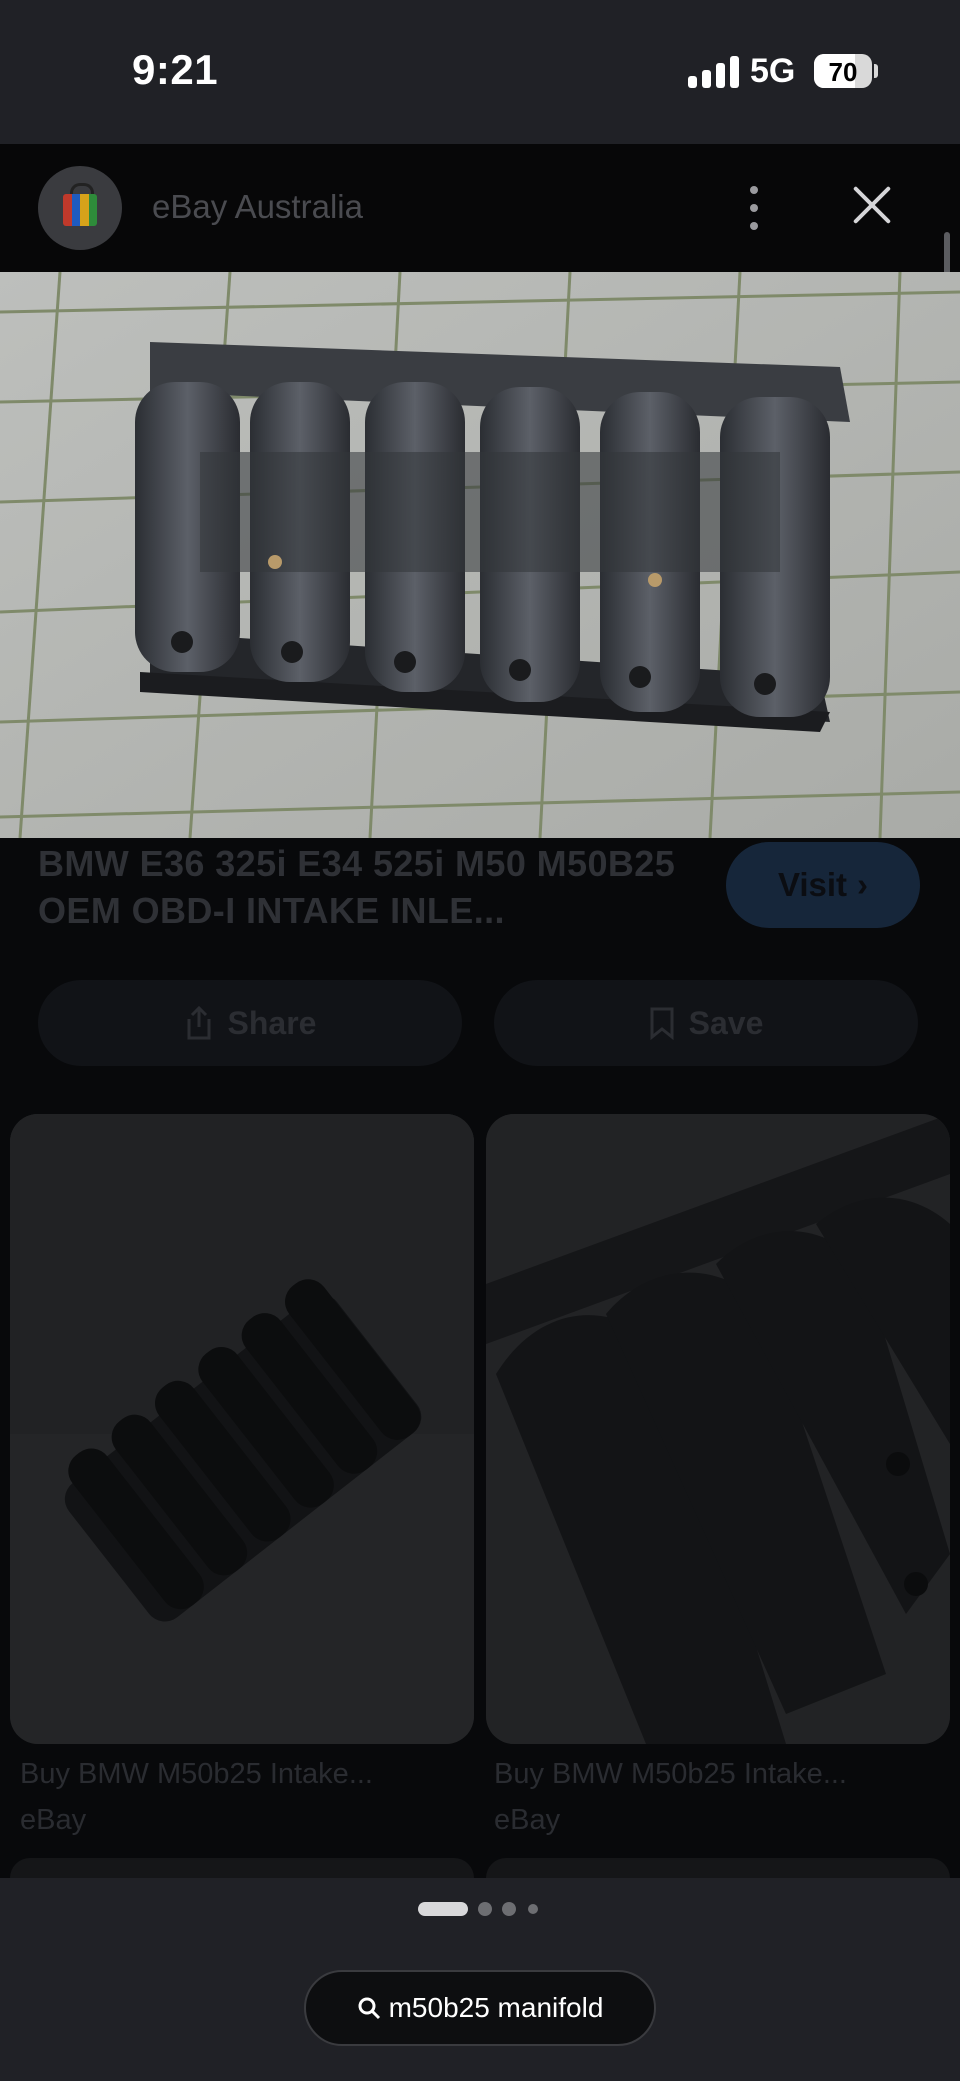 The image size is (960, 2081). I want to click on site-name: eBay Australia, so click(257, 206).